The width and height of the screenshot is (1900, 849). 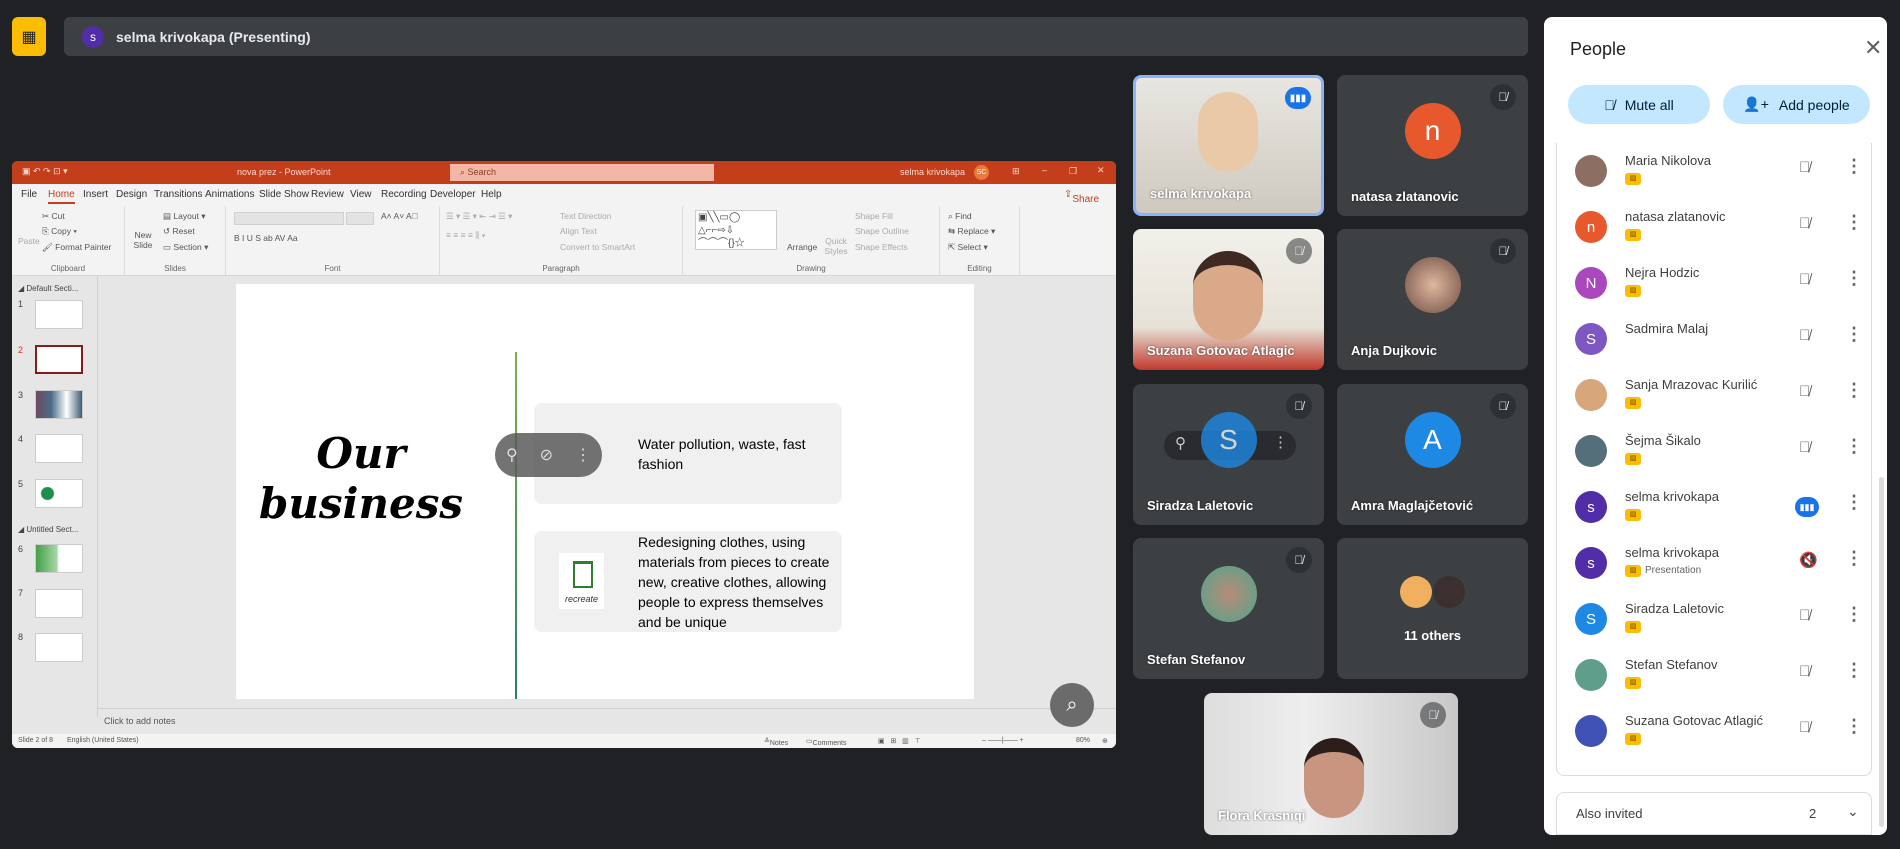 I want to click on tab-design: Design, so click(x=131, y=194).